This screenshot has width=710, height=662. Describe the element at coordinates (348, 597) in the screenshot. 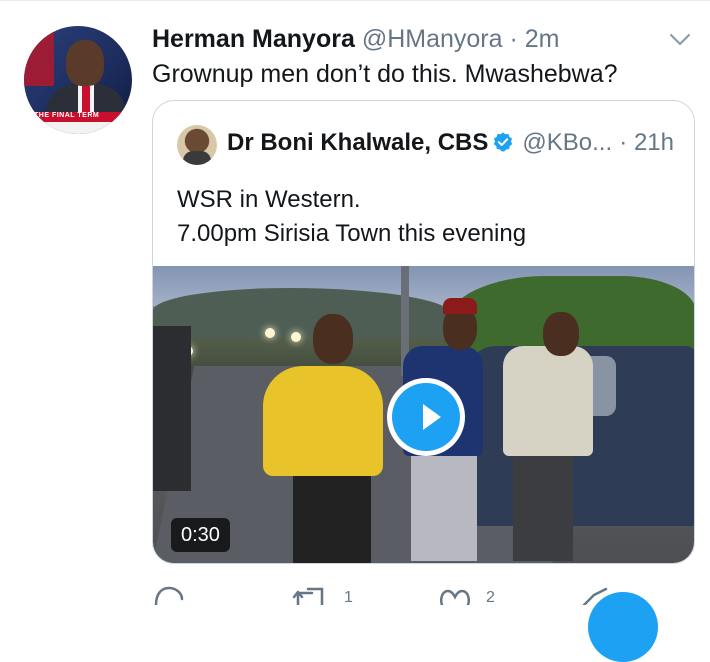

I see `retweet-count: 1` at that location.